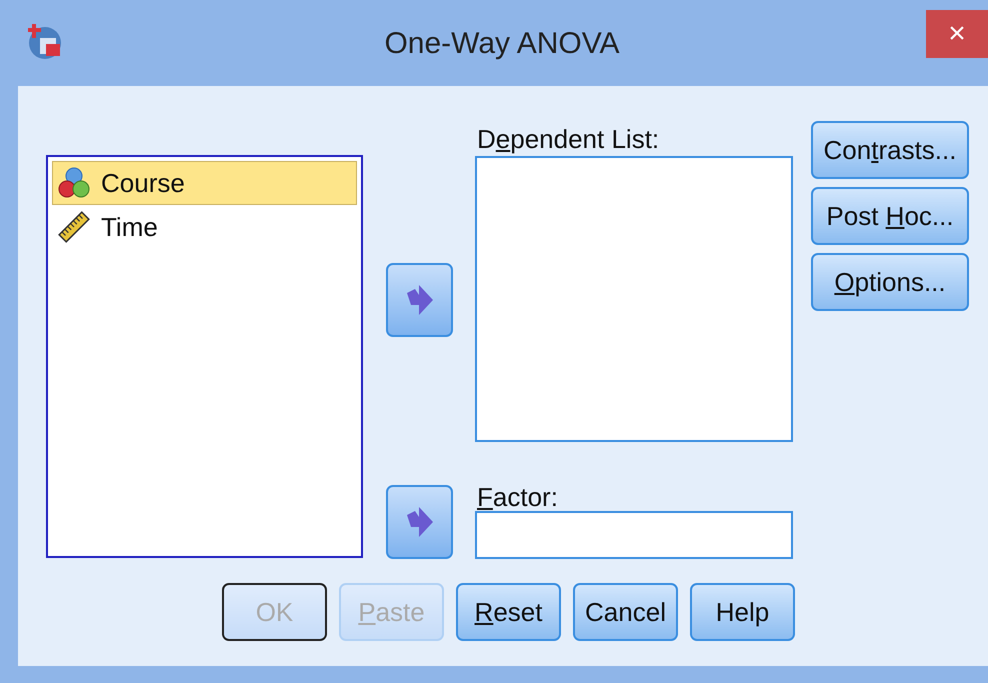  What do you see at coordinates (74, 183) in the screenshot?
I see `circles-icon` at bounding box center [74, 183].